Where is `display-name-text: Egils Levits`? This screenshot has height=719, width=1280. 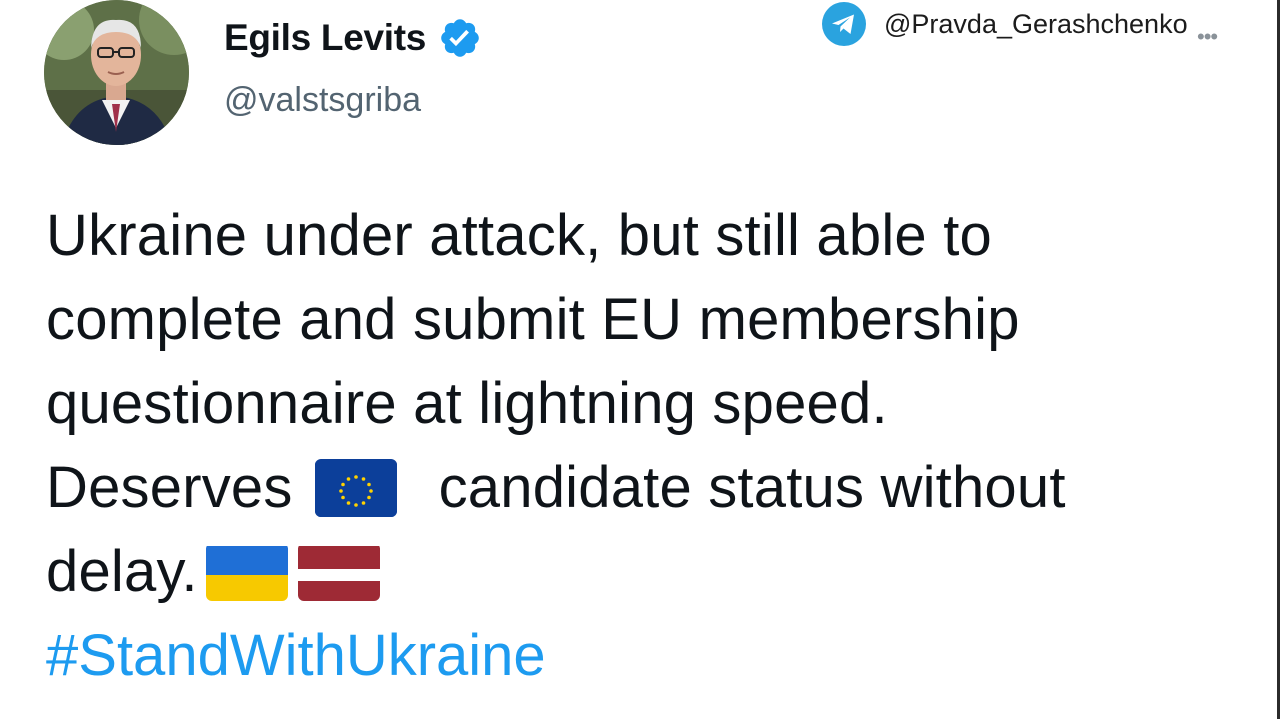 display-name-text: Egils Levits is located at coordinates (325, 37).